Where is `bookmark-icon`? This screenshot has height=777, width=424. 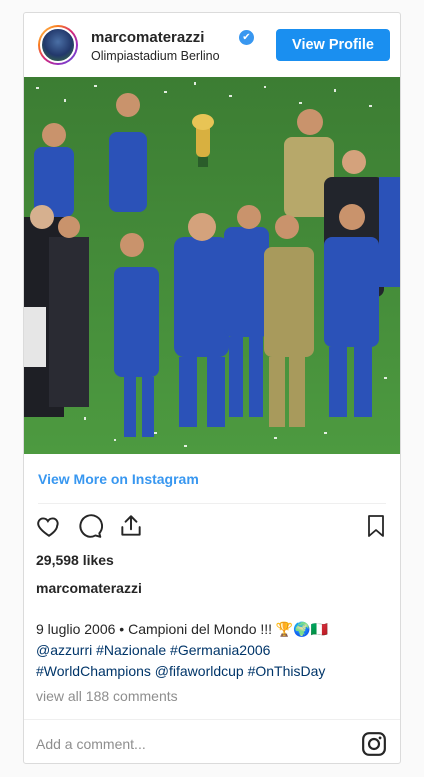 bookmark-icon is located at coordinates (376, 526).